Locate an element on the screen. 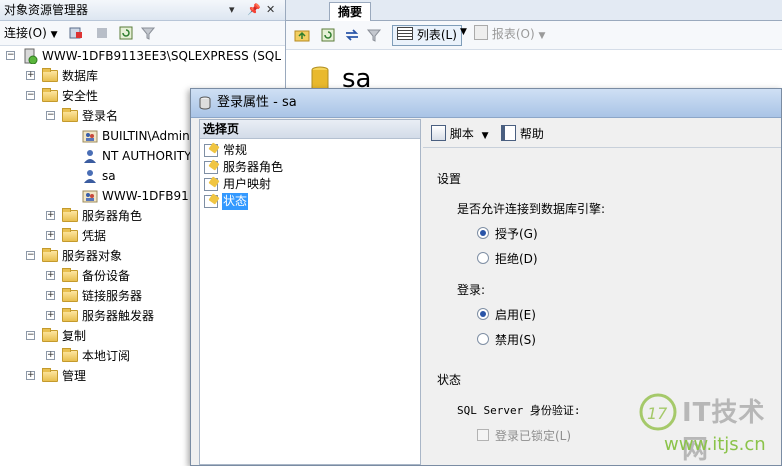 This screenshot has height=466, width=782. connect-button: 连接(O) ▼ is located at coordinates (31, 33).